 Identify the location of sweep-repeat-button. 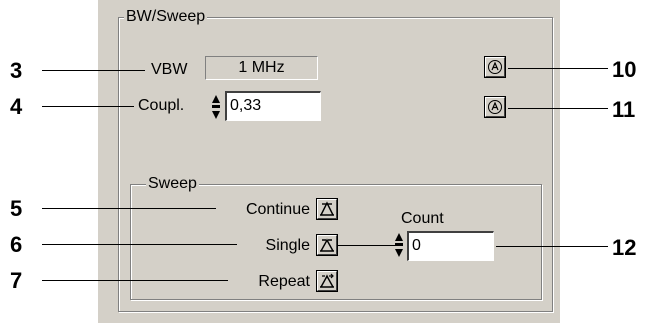
(327, 281).